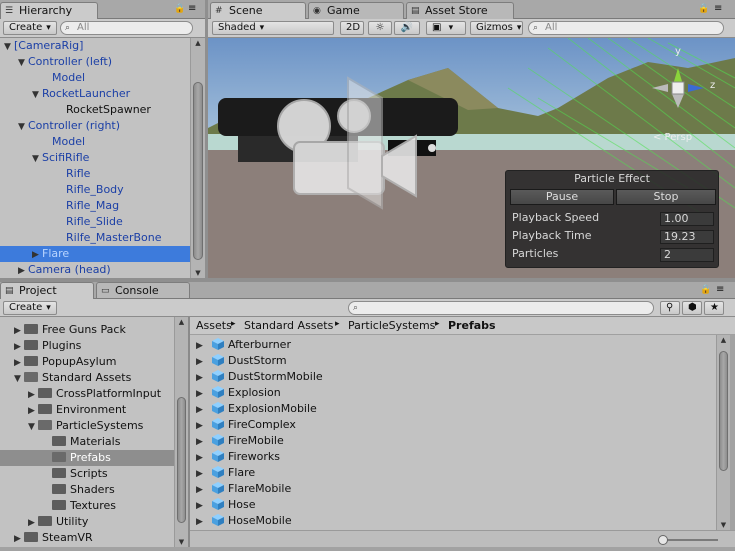  Describe the element at coordinates (258, 11) in the screenshot. I see `tab-scene: # Scene` at that location.